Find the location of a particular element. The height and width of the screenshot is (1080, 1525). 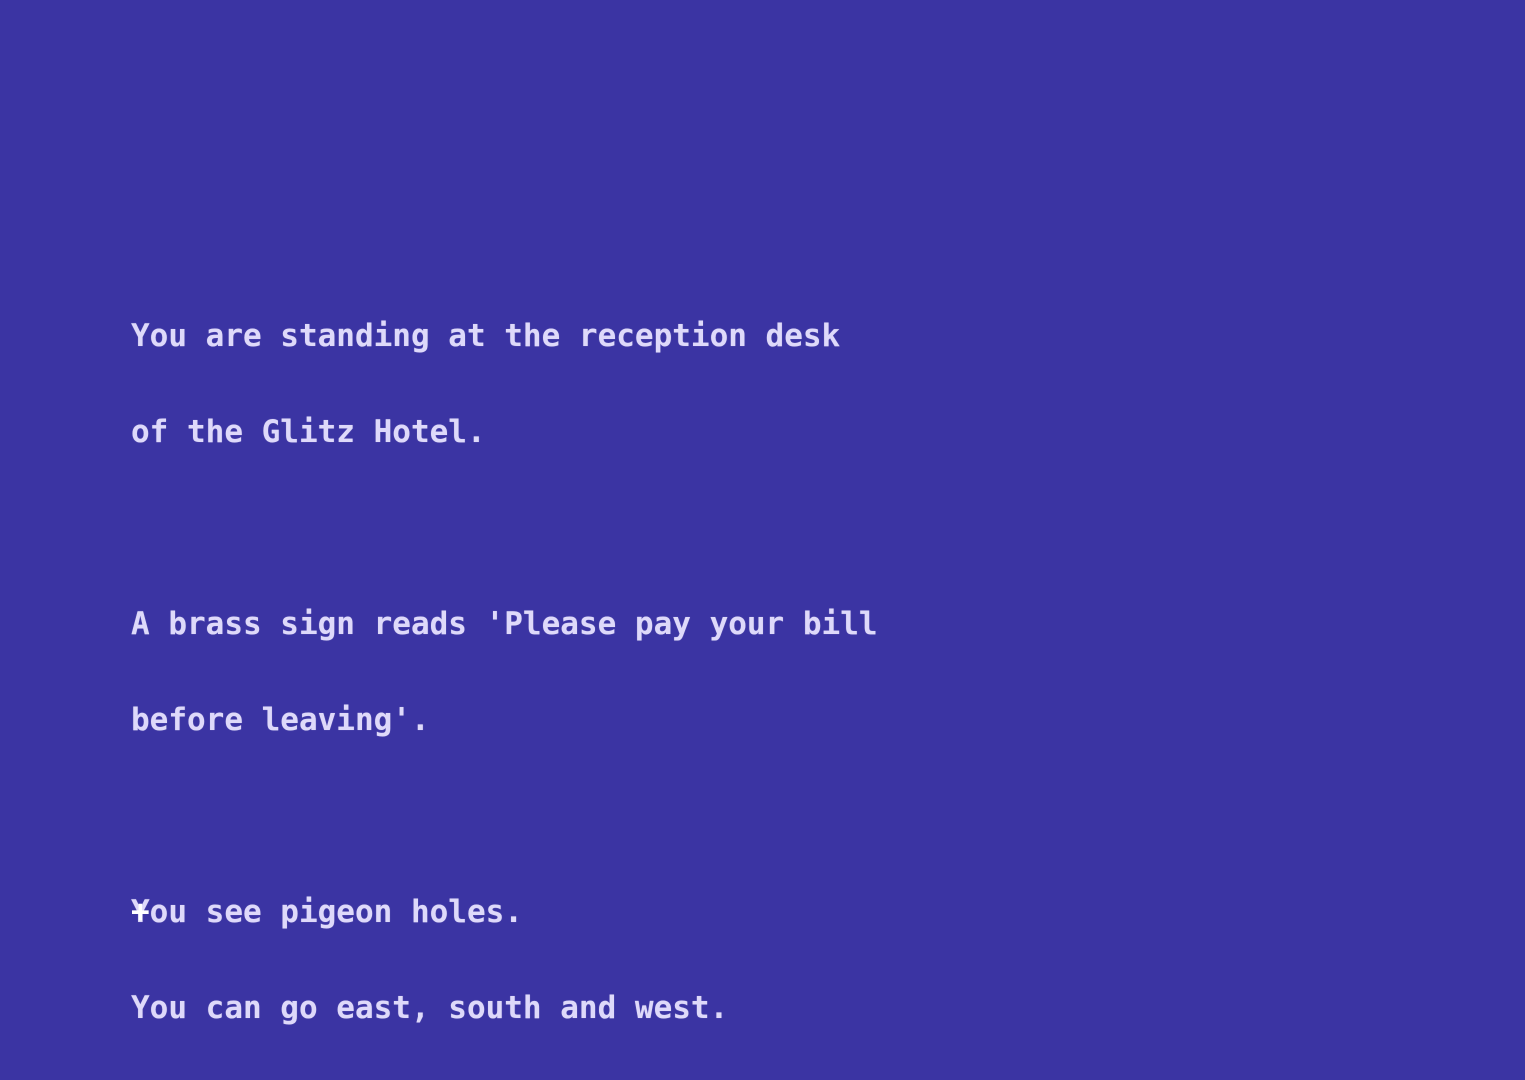

room-exits-line: You can go east, south and west. is located at coordinates (430, 1008).